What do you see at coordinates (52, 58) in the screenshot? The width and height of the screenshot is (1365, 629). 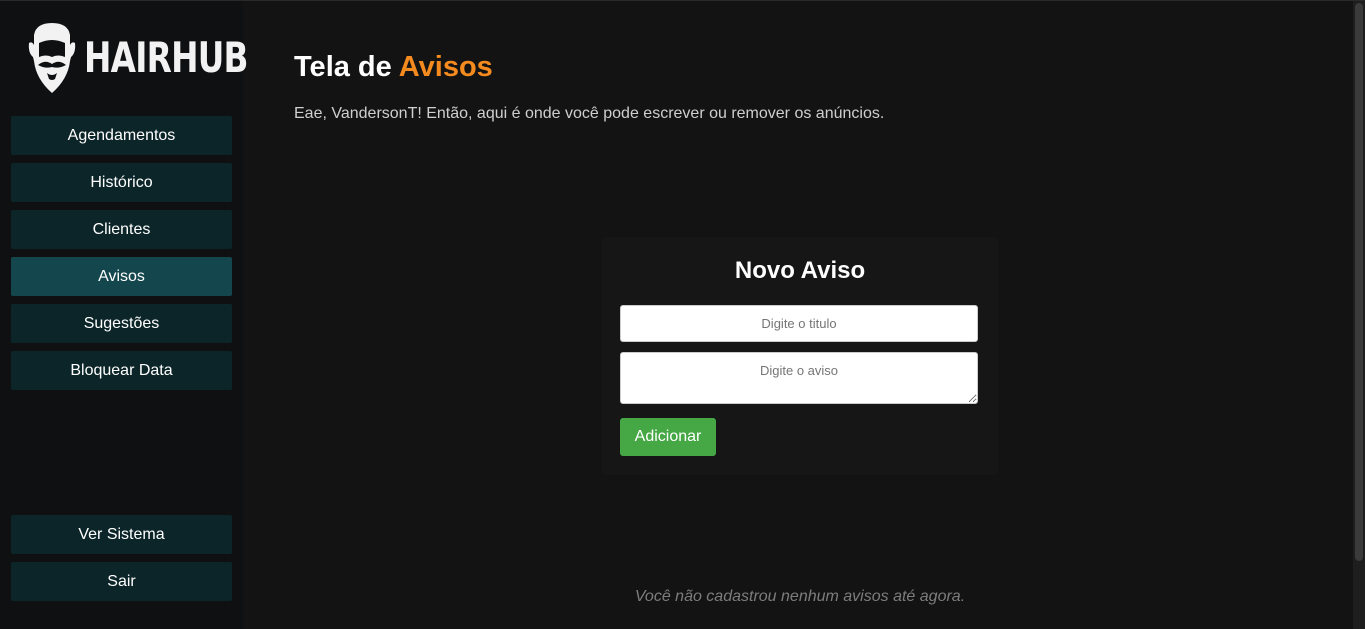 I see `bearded-man-icon` at bounding box center [52, 58].